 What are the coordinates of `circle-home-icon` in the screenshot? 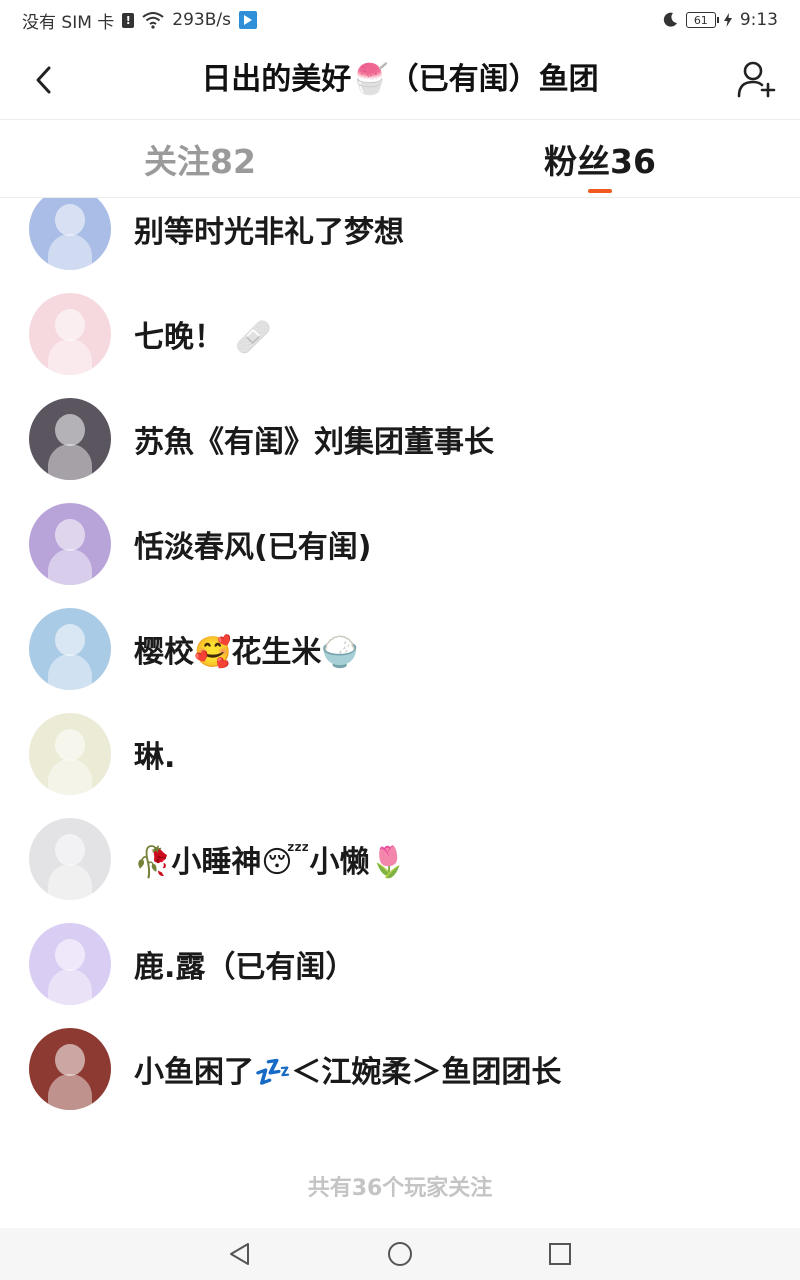 It's located at (400, 1254).